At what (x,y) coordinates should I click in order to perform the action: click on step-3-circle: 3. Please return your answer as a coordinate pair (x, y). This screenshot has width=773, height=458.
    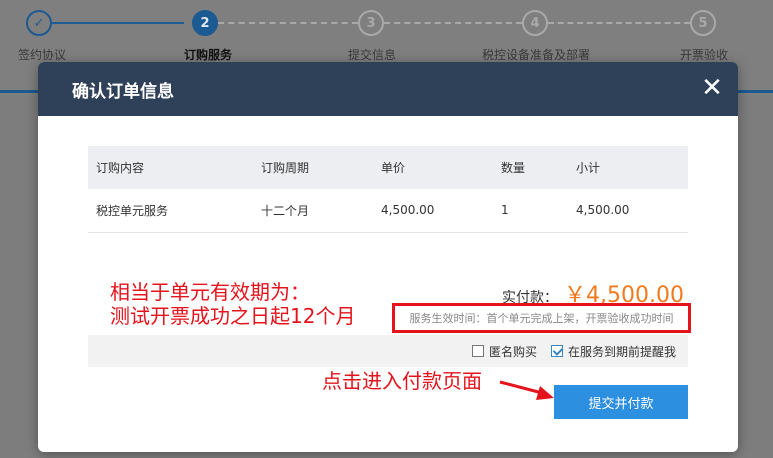
    Looking at the image, I should click on (371, 23).